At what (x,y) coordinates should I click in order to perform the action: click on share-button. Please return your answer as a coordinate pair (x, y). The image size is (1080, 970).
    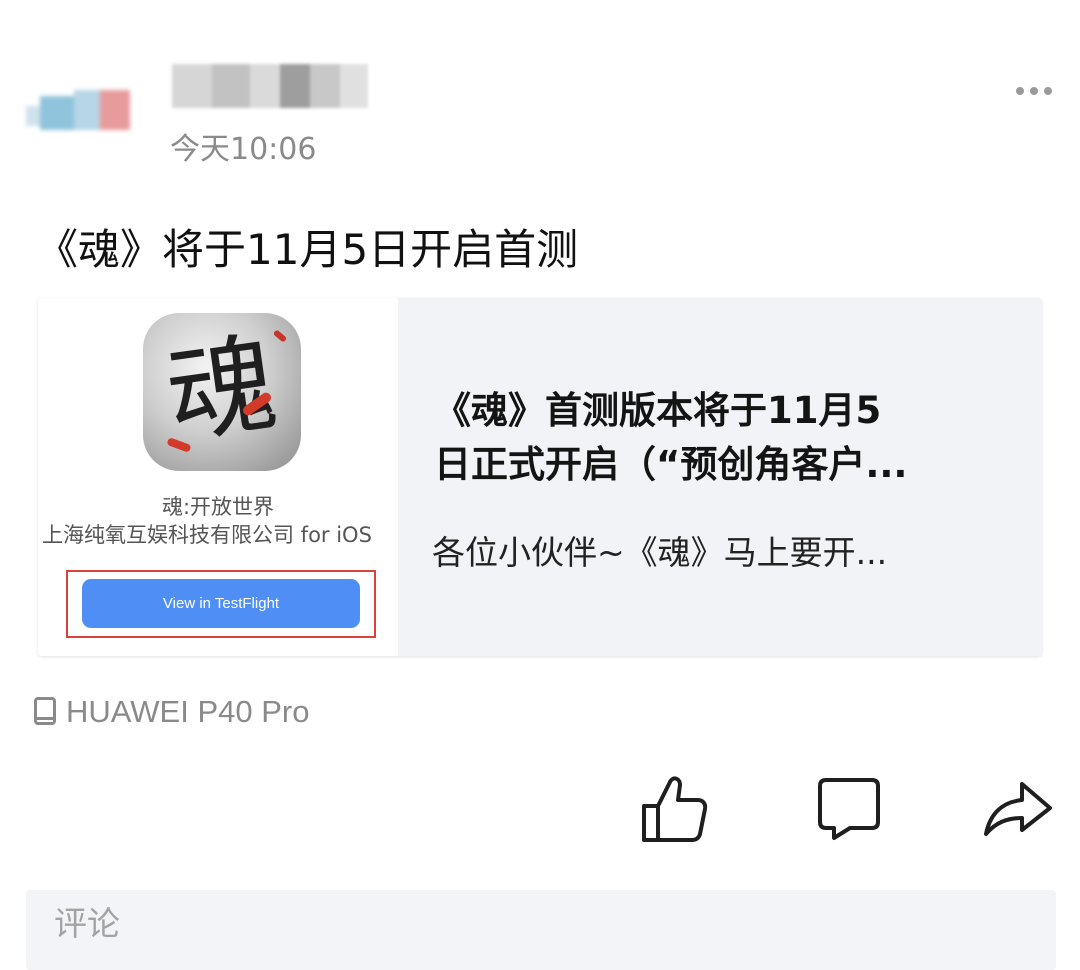
    Looking at the image, I should click on (1018, 808).